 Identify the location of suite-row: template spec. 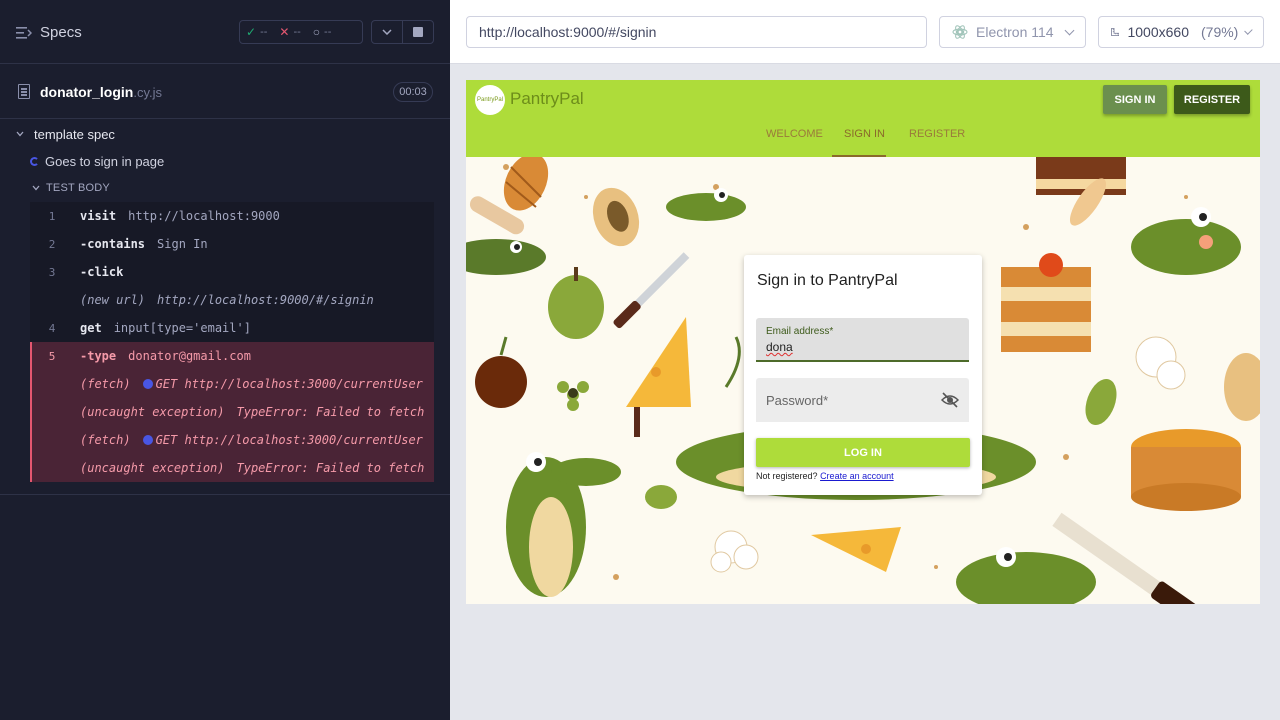
(57, 134).